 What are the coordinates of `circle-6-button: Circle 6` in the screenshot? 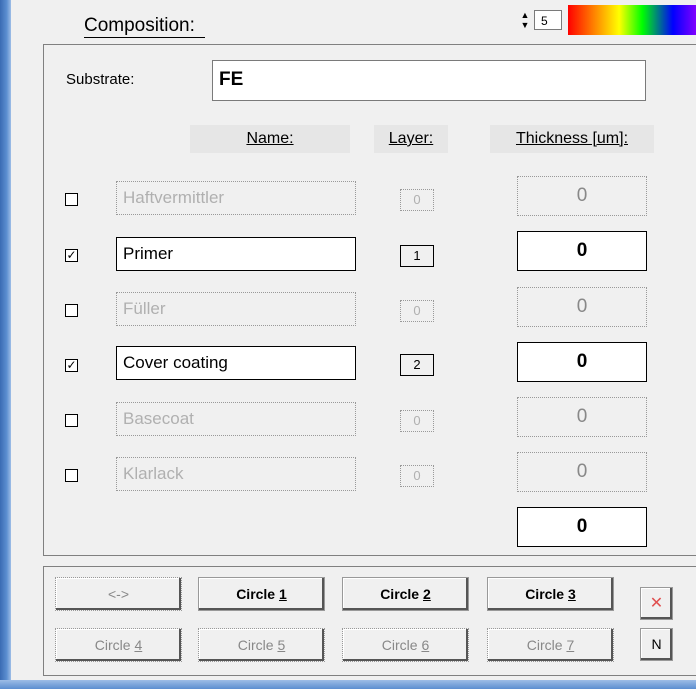 It's located at (405, 645).